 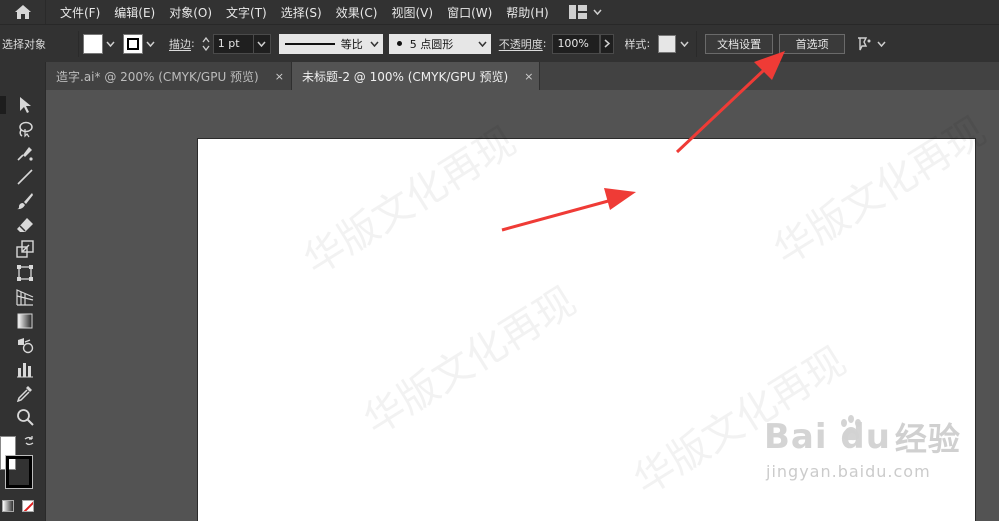 I want to click on chevron-right-icon, so click(x=607, y=43).